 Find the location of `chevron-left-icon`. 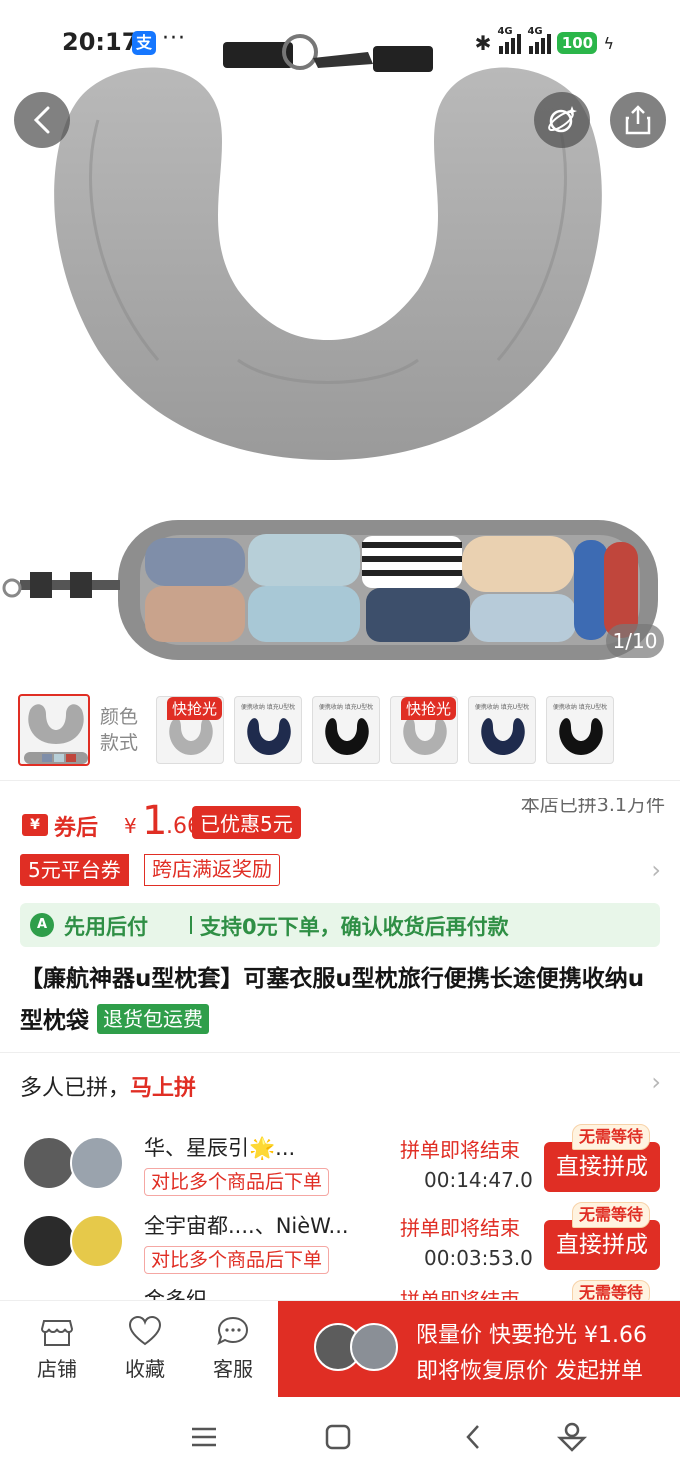

chevron-left-icon is located at coordinates (41, 120).